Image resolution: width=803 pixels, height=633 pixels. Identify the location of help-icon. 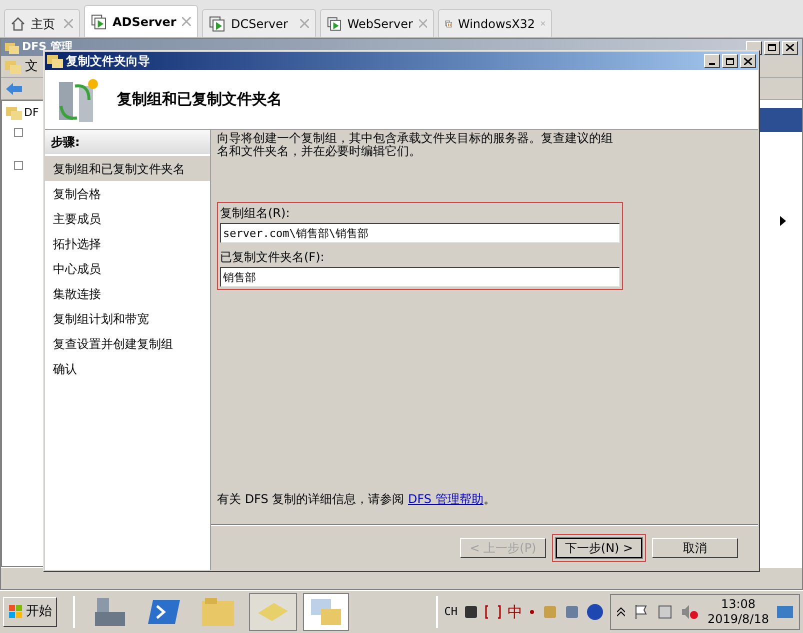
(595, 612).